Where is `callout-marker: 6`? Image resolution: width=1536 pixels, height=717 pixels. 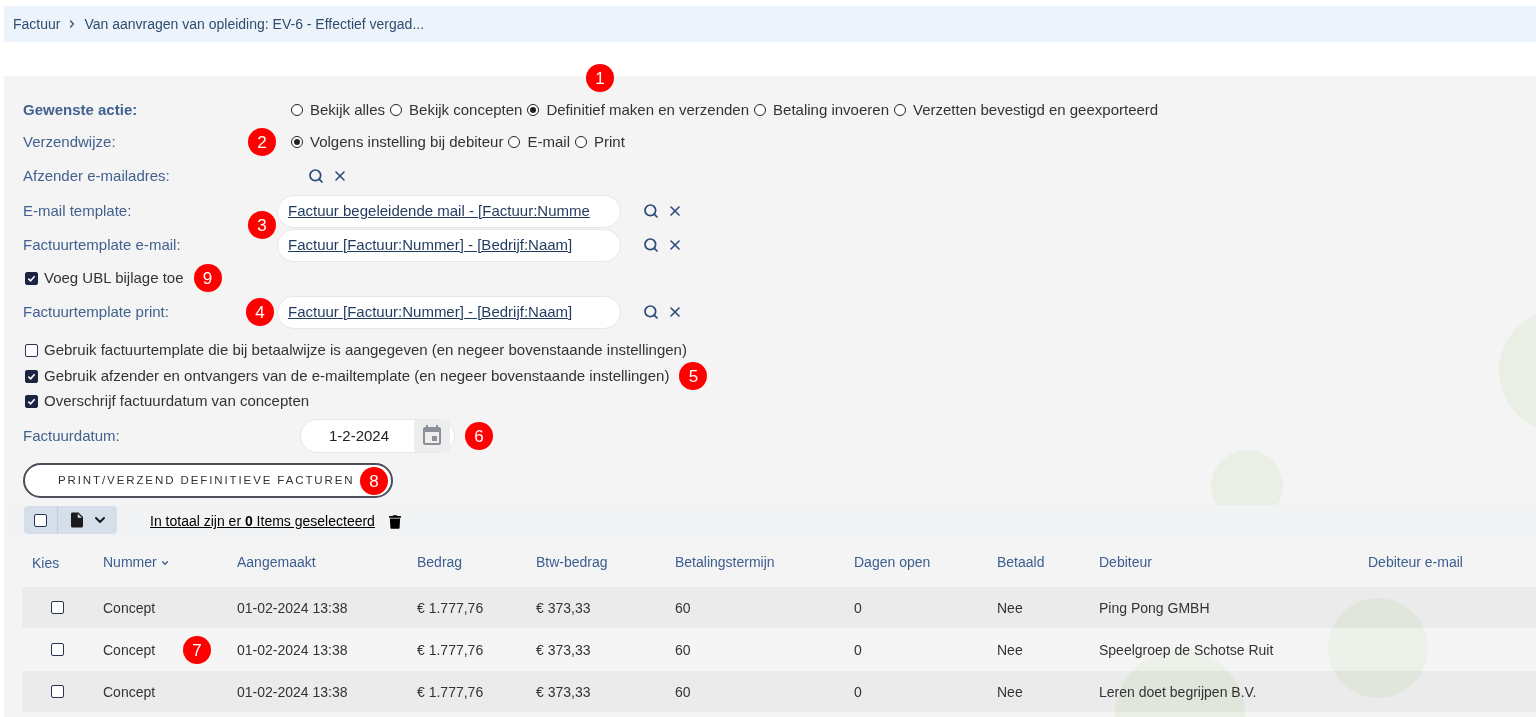 callout-marker: 6 is located at coordinates (479, 436).